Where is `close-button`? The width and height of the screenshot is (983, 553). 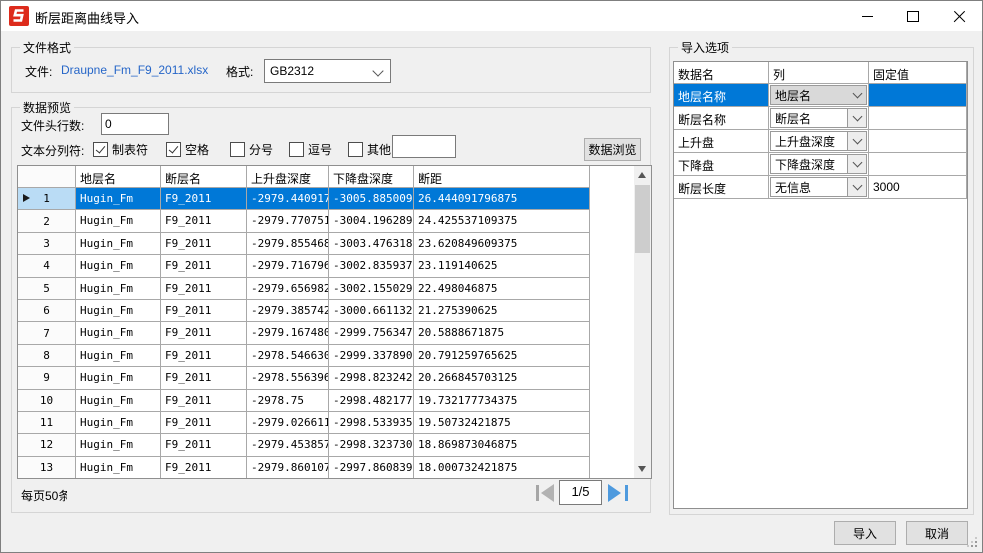 close-button is located at coordinates (959, 16).